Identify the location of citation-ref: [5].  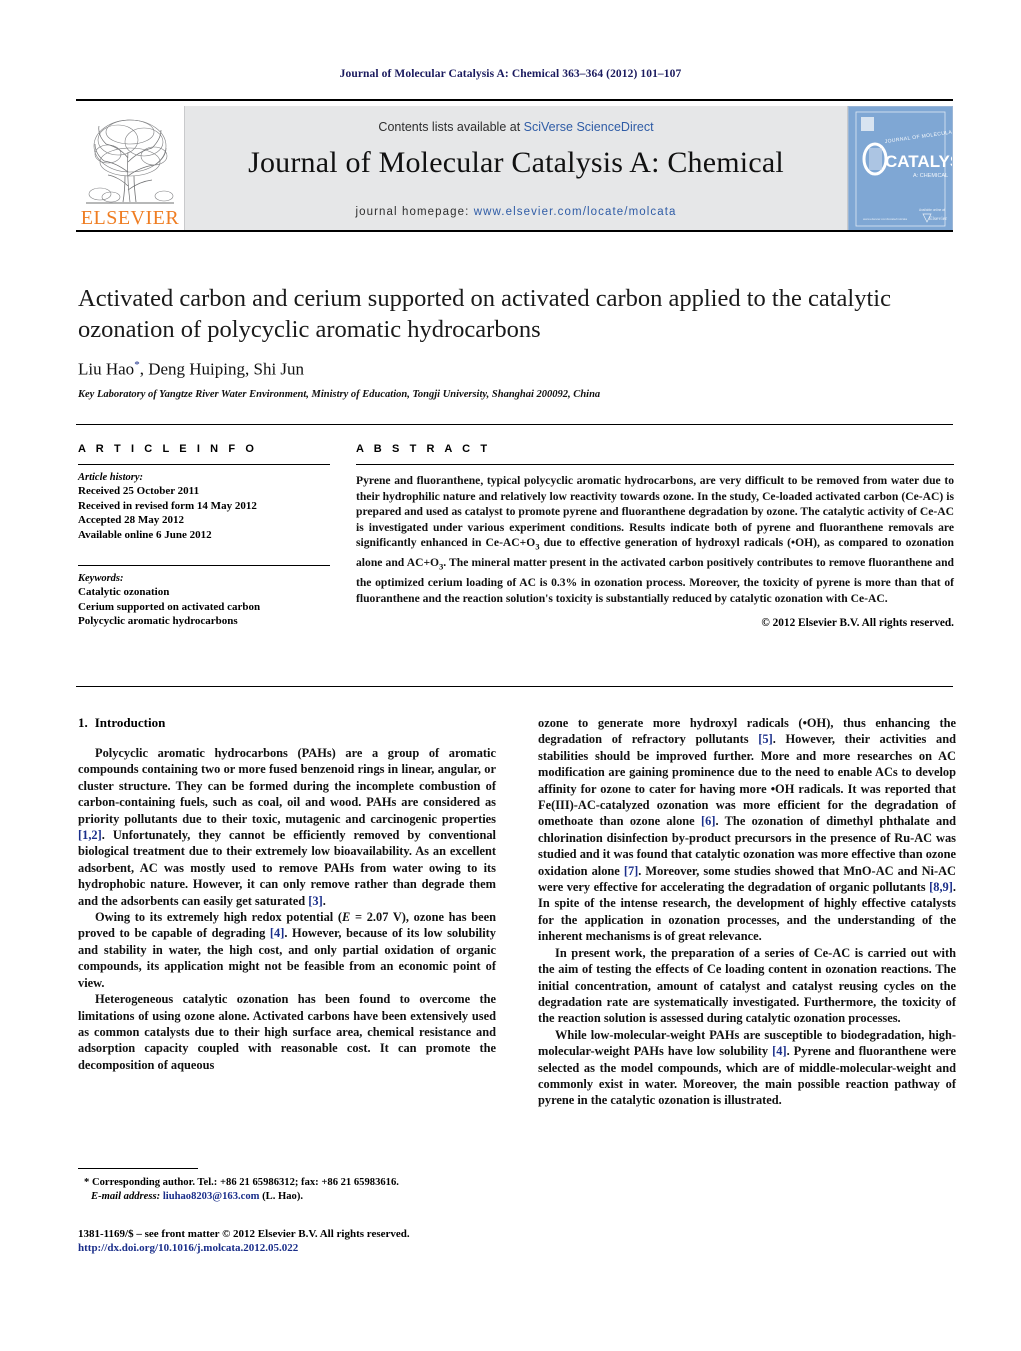
(765, 739).